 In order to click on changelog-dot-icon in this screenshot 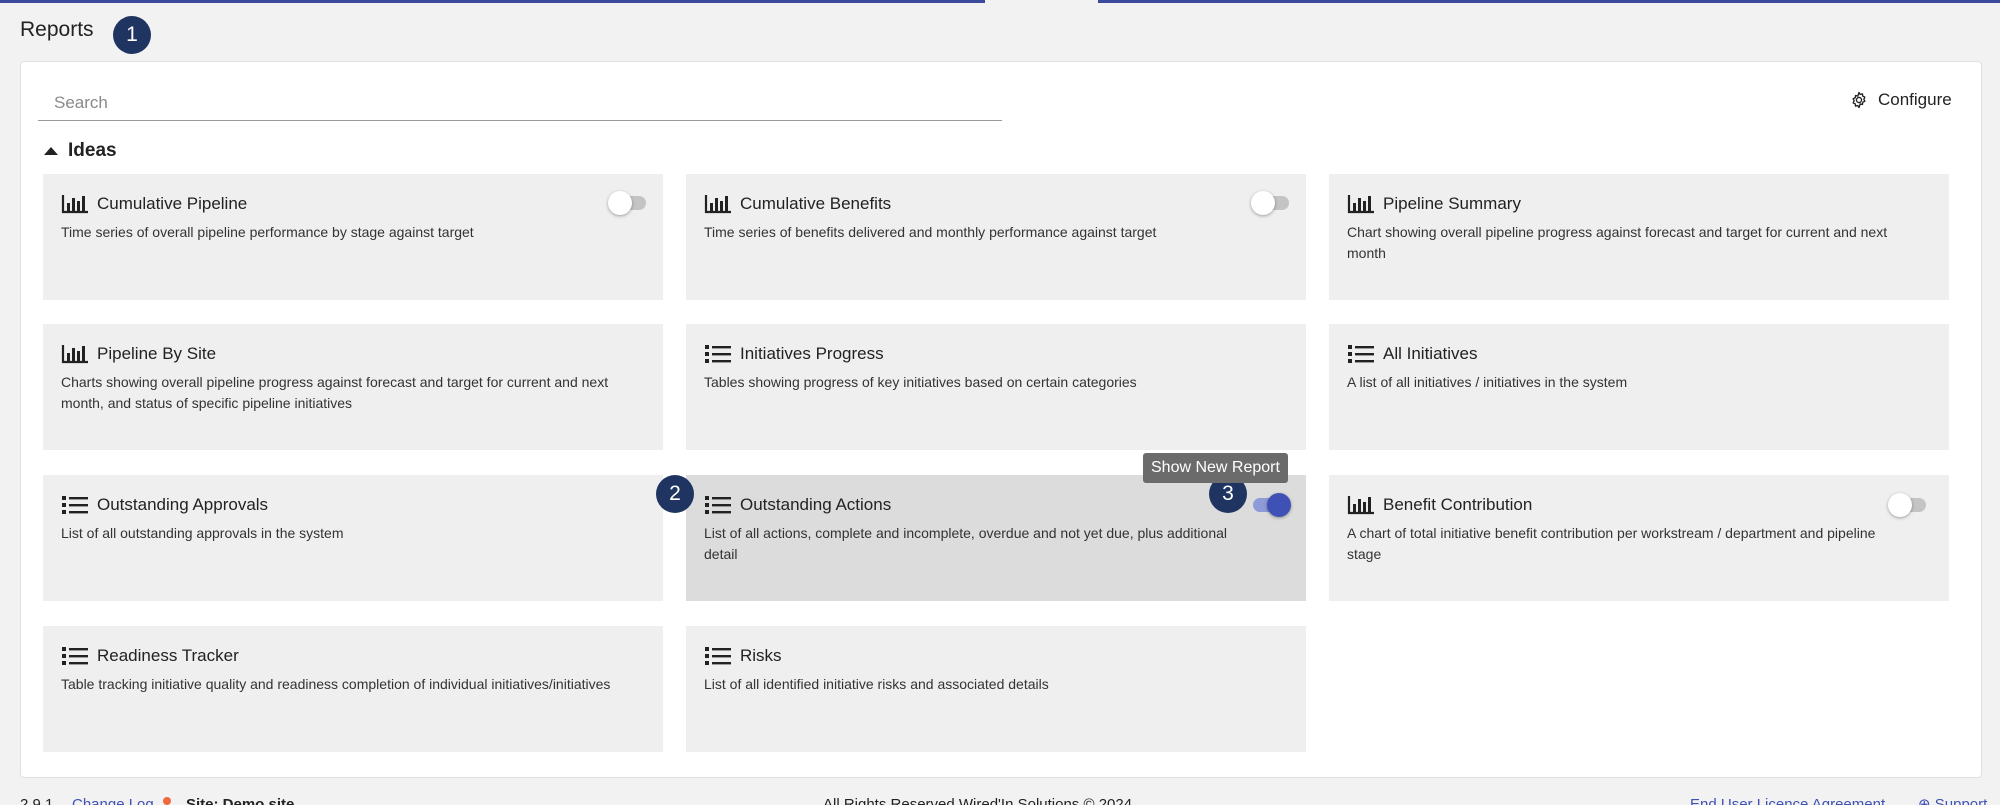, I will do `click(167, 801)`.